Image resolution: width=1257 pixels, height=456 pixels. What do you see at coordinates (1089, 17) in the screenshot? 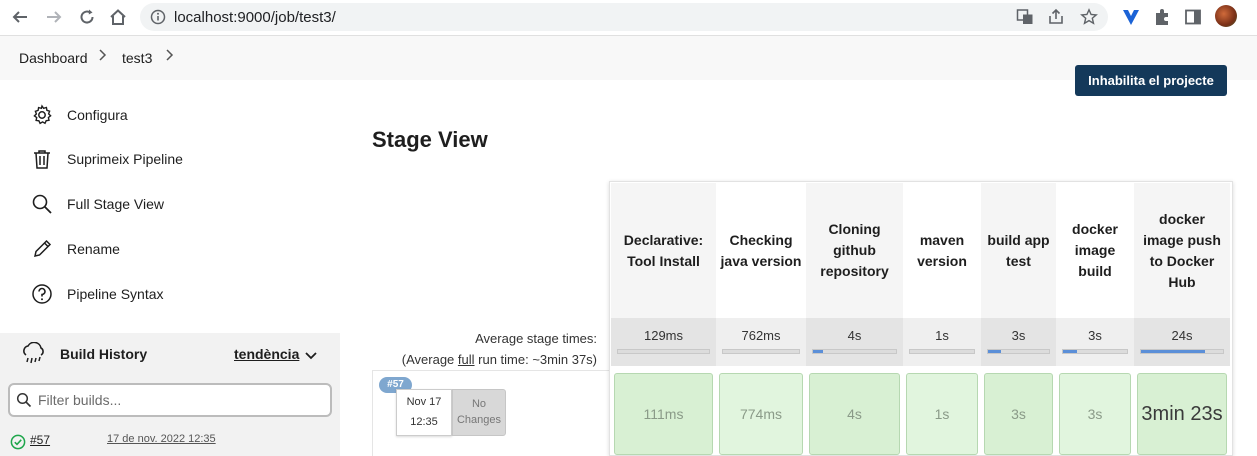
I see `bookmark-star-icon` at bounding box center [1089, 17].